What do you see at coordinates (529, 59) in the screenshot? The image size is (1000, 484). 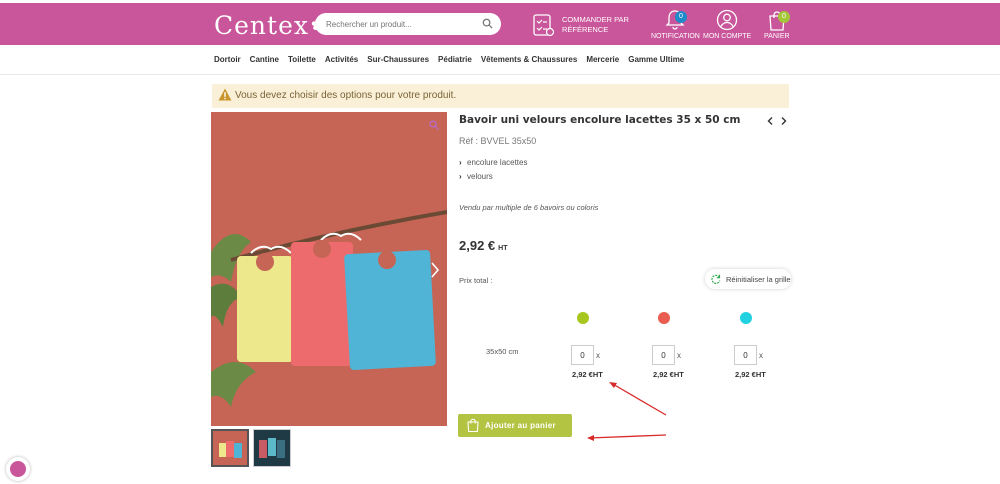 I see `nav-item-vetements-chaussures: Vêtements & Chaussures` at bounding box center [529, 59].